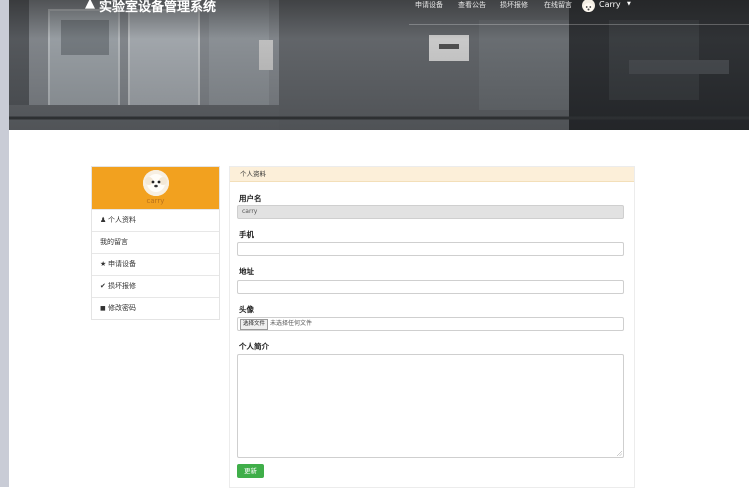  I want to click on sidebar-item-change-password: ■ 修改密码, so click(155, 308).